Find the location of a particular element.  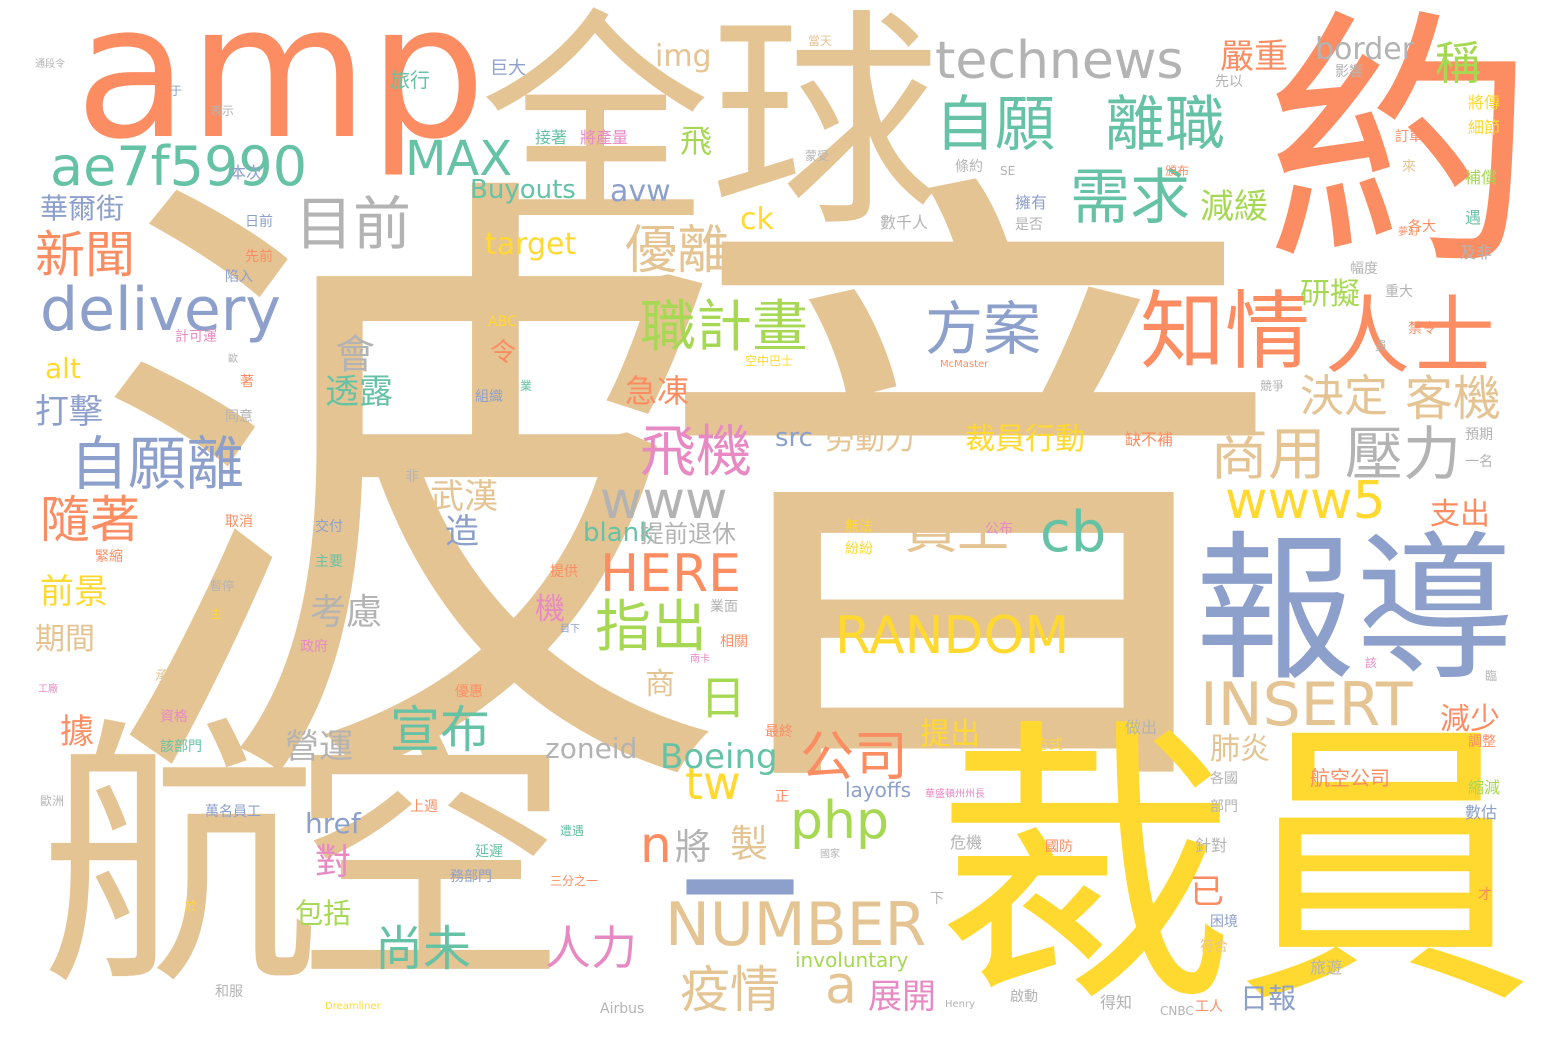

word-operation: 營運 is located at coordinates (319, 747).